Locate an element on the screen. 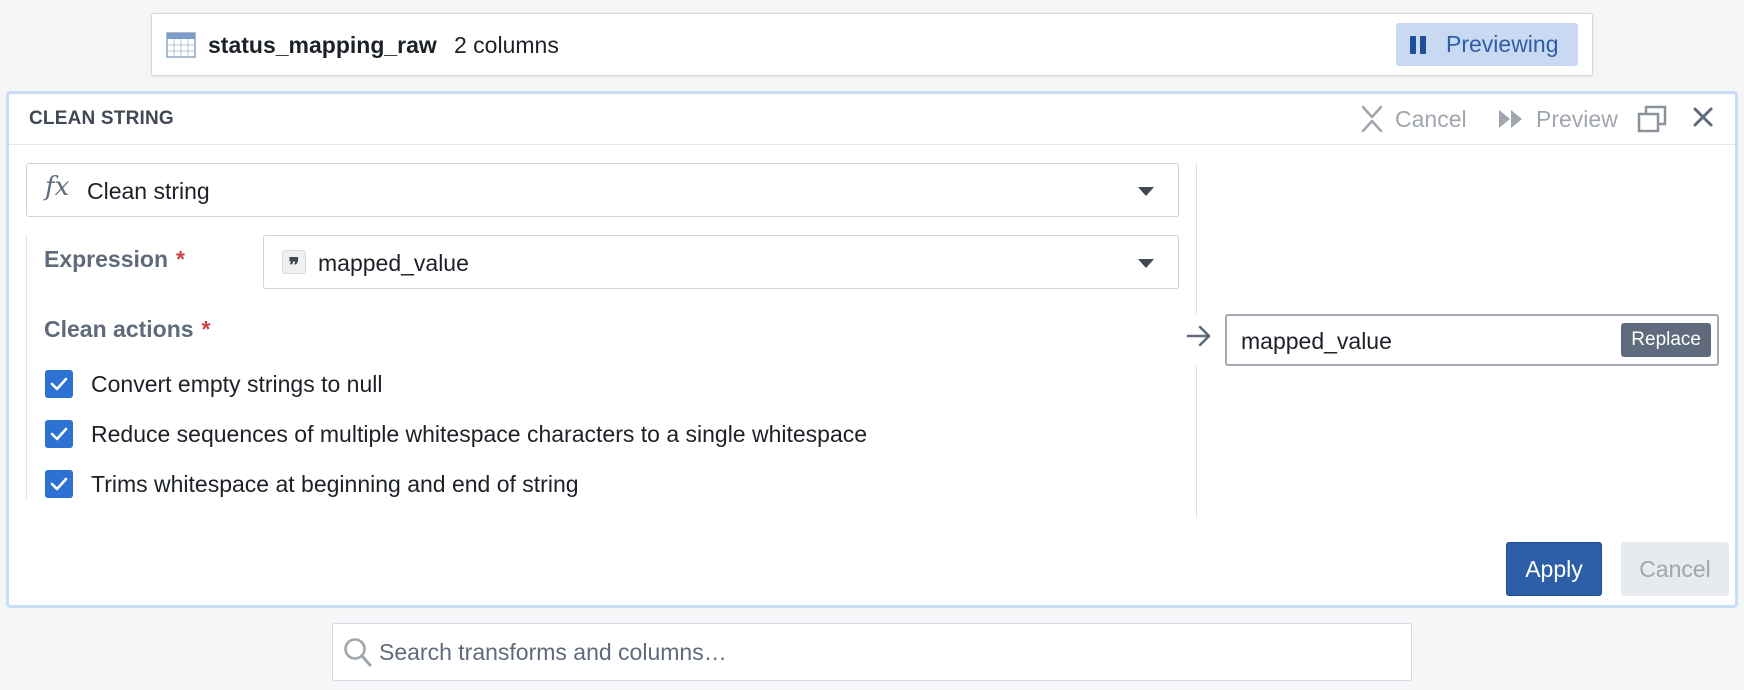  header-cancel-button: Cancel is located at coordinates (1414, 119).